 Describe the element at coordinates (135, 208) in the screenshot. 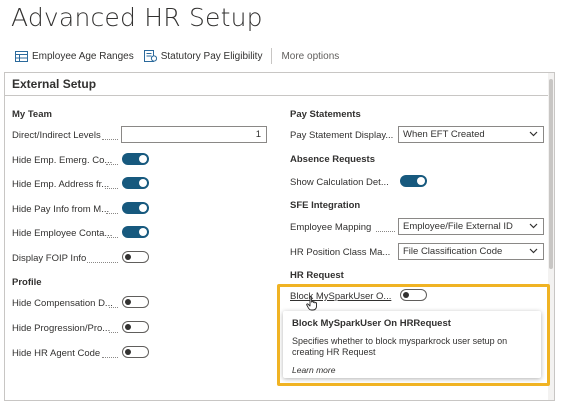

I see `hide-pay-info-toggle` at that location.